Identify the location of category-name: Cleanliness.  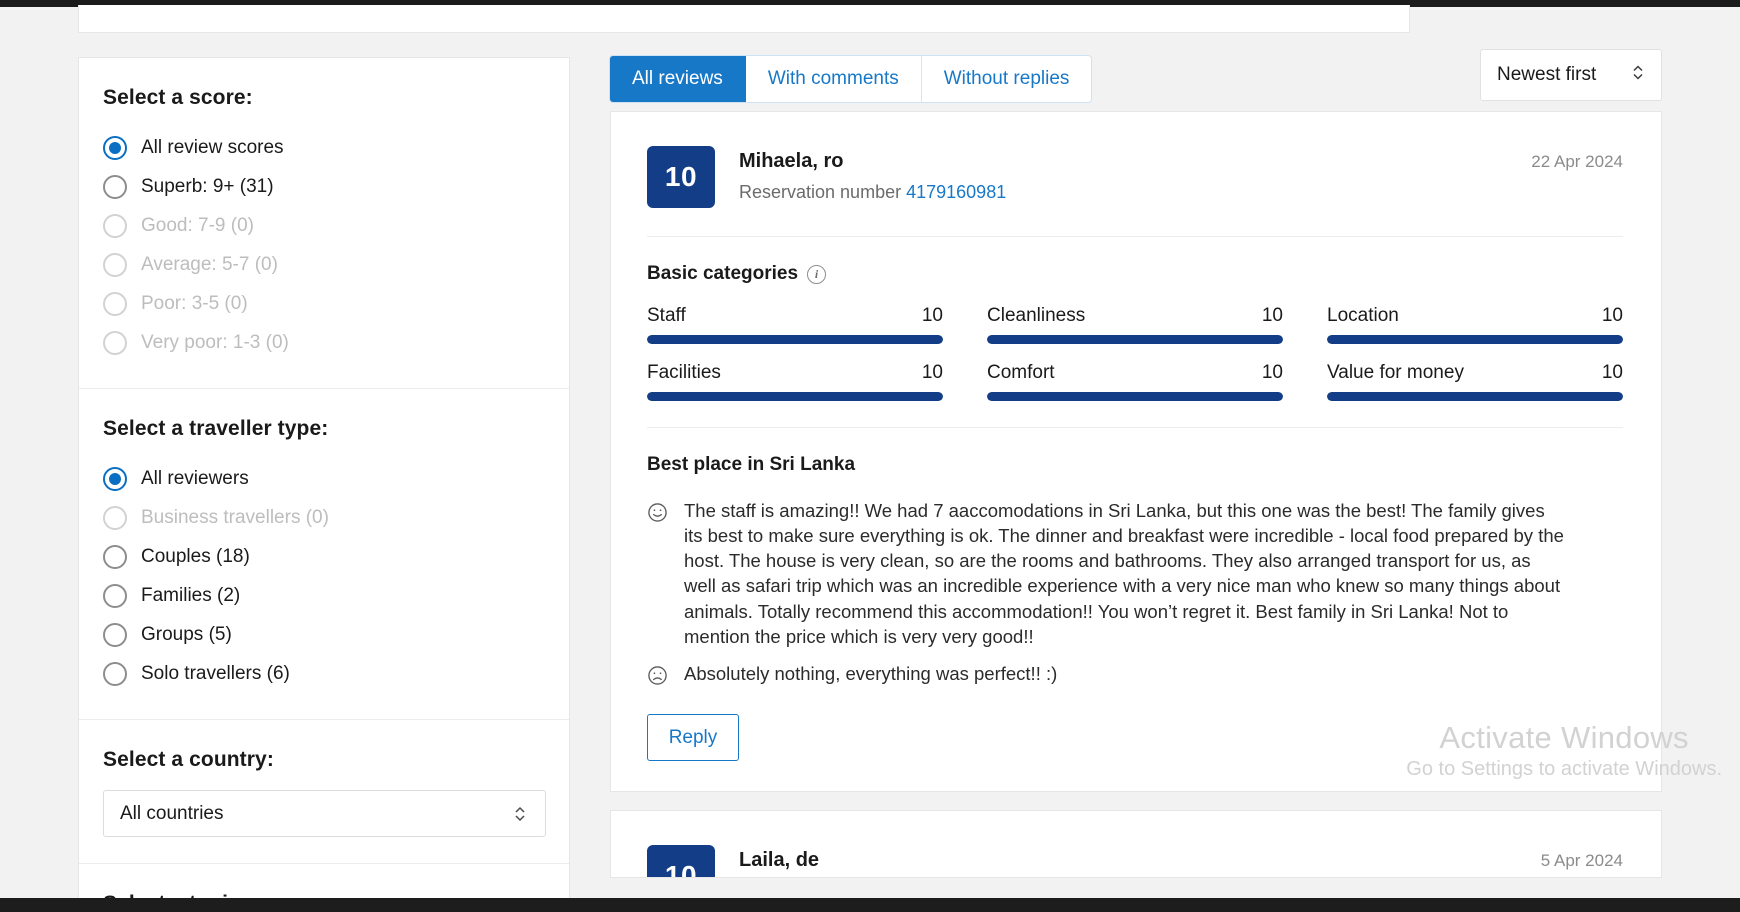
(1036, 315).